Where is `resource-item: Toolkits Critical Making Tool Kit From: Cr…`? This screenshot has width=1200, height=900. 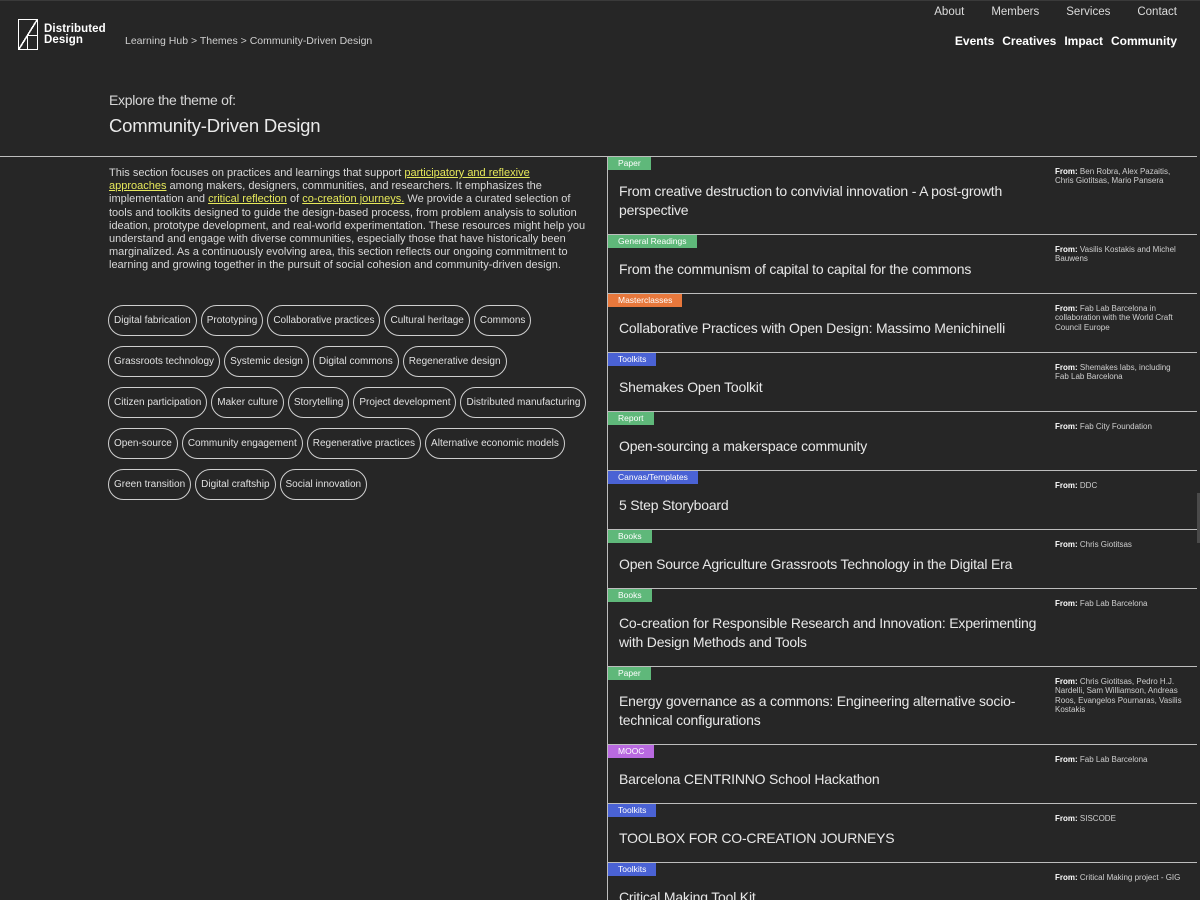 resource-item: Toolkits Critical Making Tool Kit From: Cr… is located at coordinates (902, 881).